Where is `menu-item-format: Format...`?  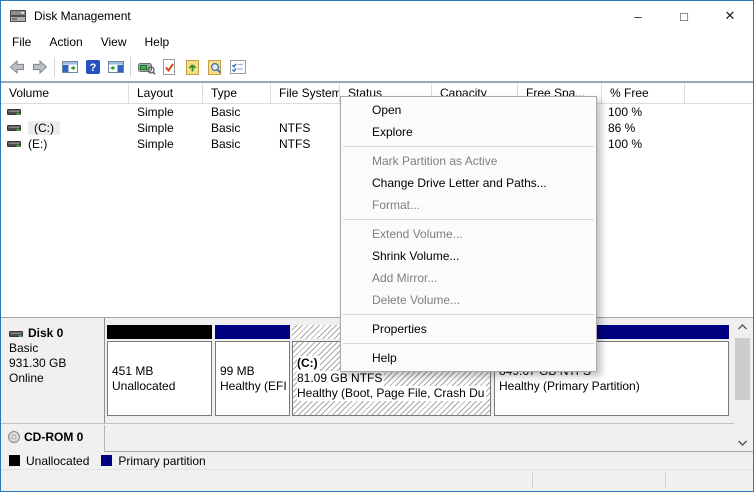
menu-item-format: Format... is located at coordinates (396, 205).